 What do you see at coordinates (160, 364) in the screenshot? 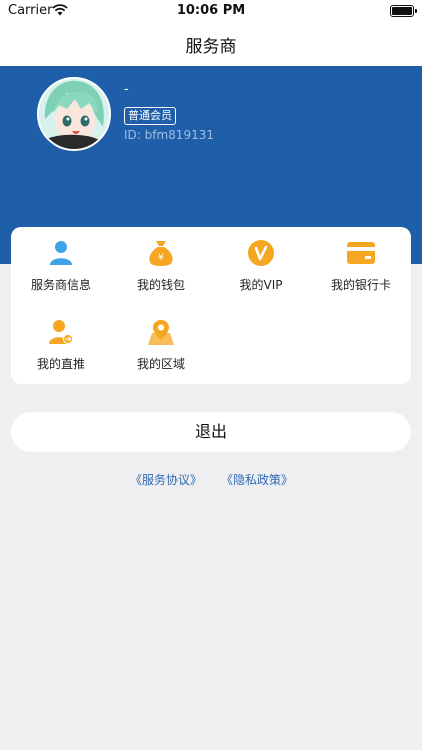
I see `menu-item-label: 我的区域` at bounding box center [160, 364].